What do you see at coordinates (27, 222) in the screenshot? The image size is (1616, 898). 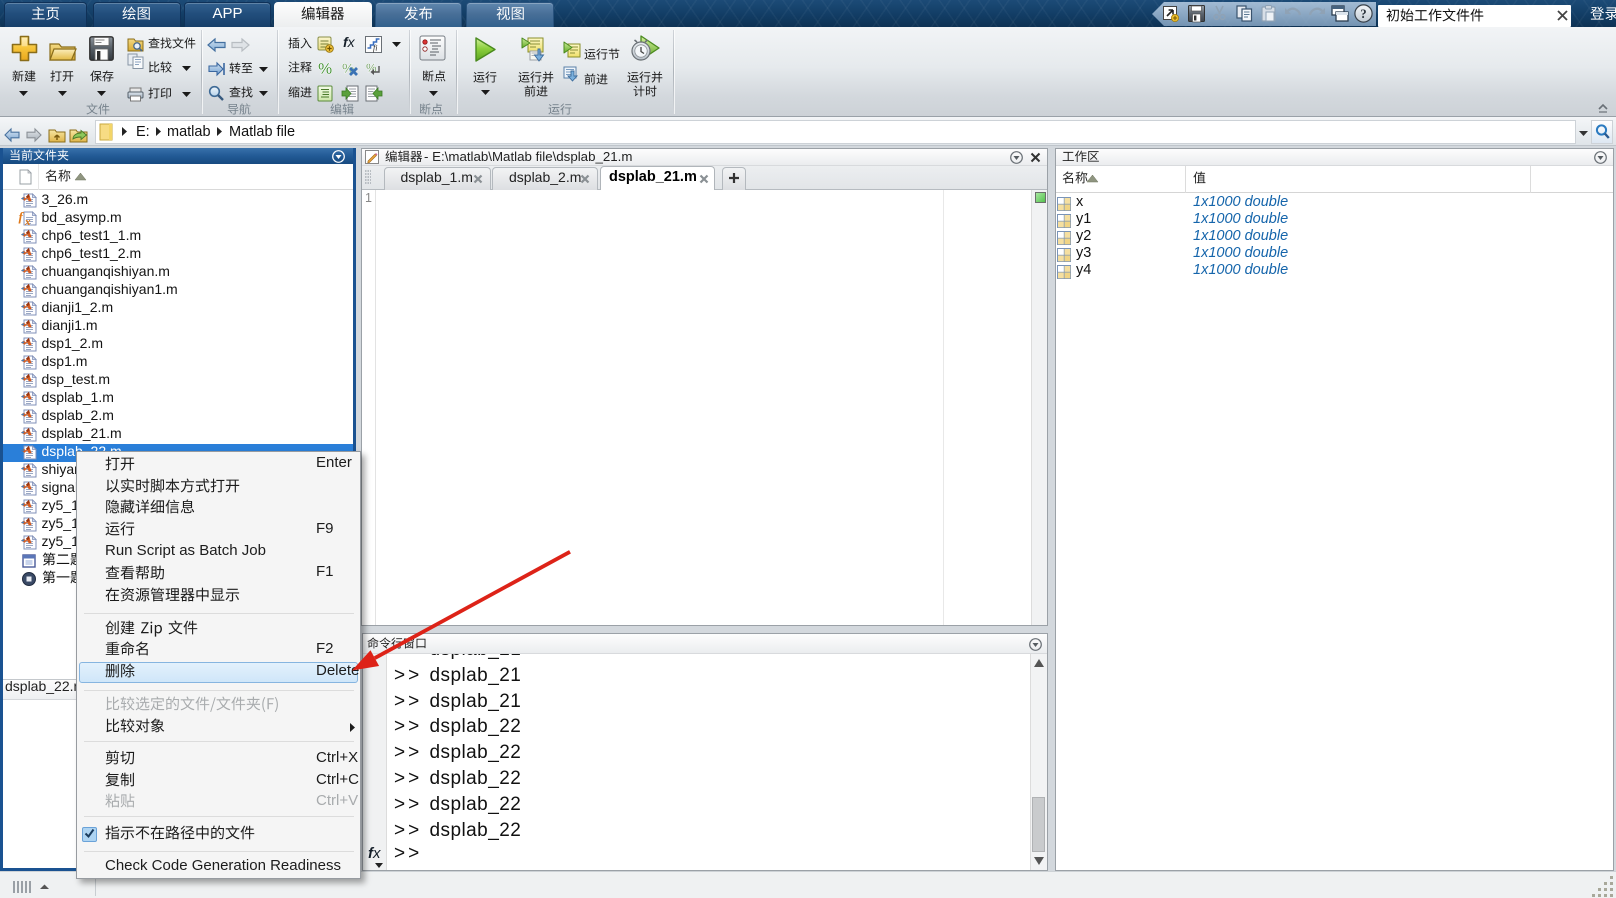 I see `svg-text: x` at bounding box center [27, 222].